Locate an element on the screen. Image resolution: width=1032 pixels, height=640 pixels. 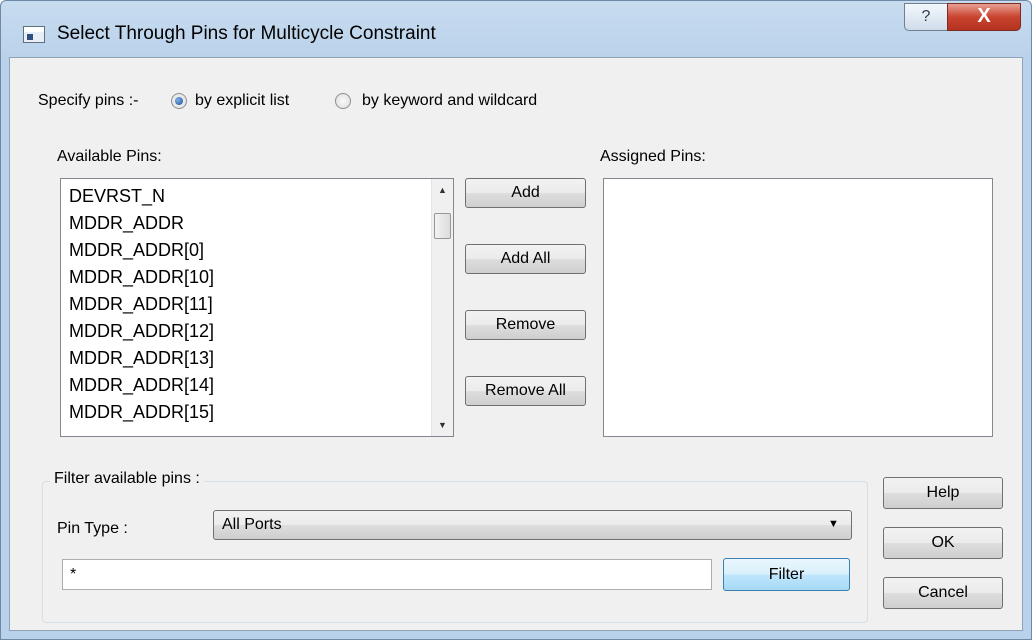
filter-pattern-field: * is located at coordinates (387, 574).